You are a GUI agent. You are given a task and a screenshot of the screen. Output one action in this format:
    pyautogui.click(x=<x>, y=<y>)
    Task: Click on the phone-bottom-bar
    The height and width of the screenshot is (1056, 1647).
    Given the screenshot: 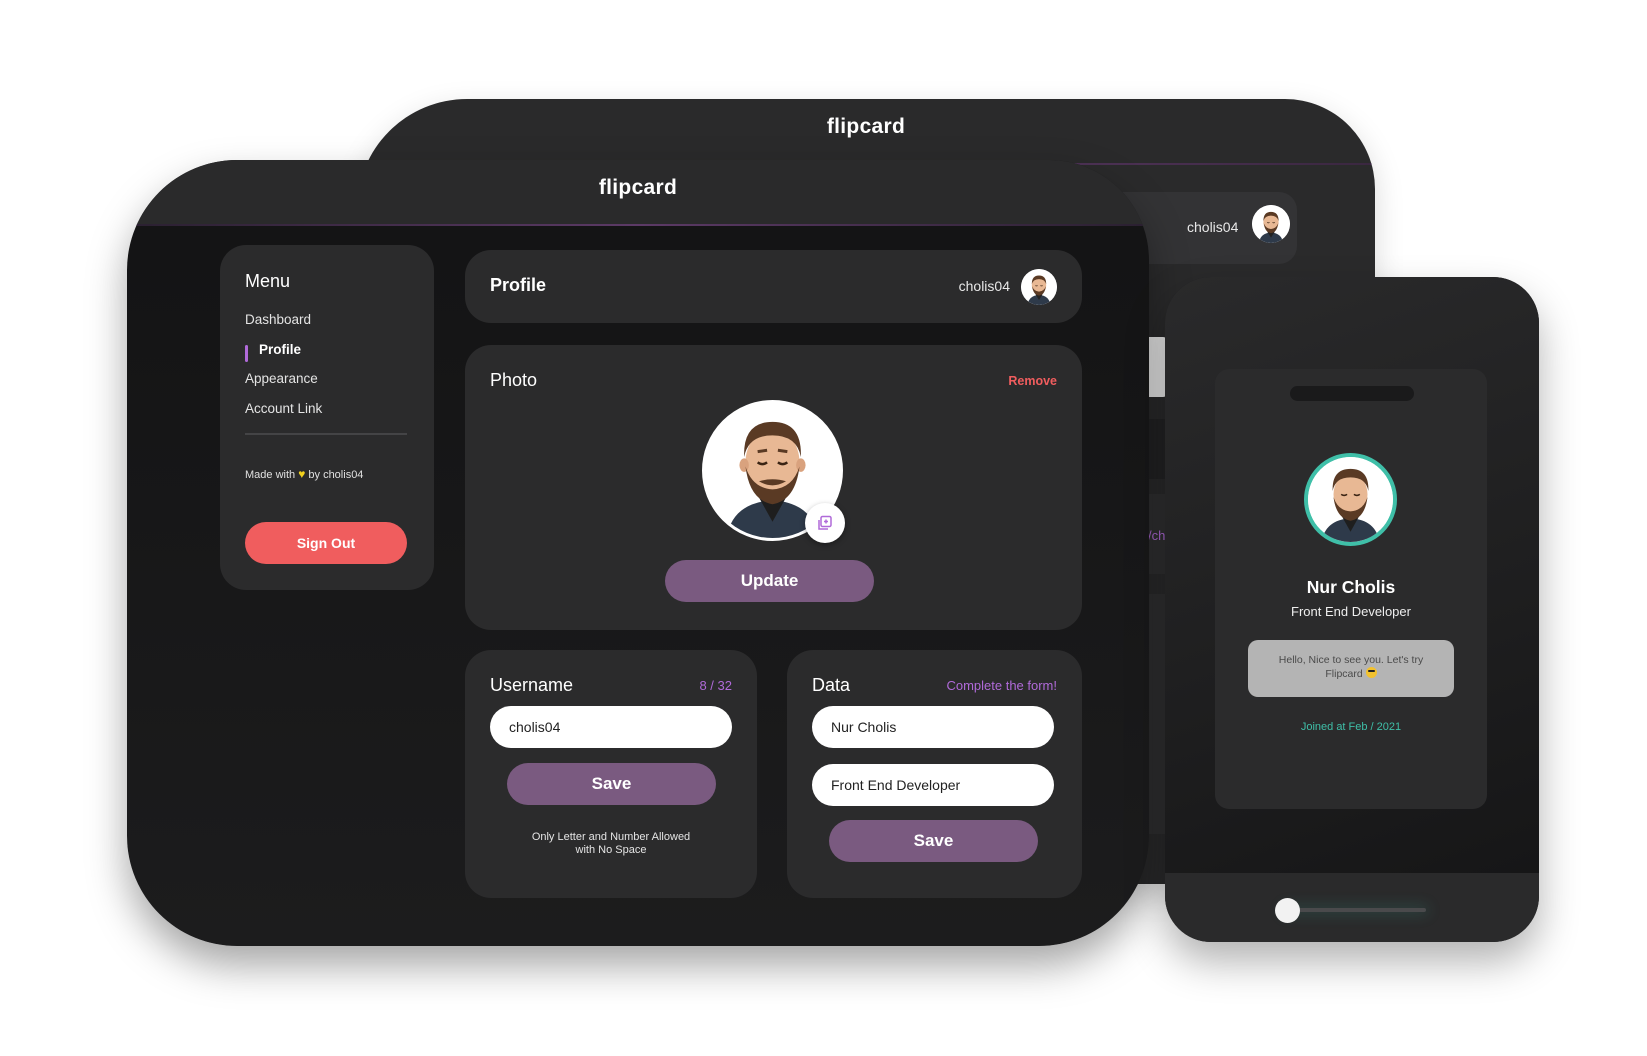 What is the action you would take?
    pyautogui.click(x=1352, y=907)
    